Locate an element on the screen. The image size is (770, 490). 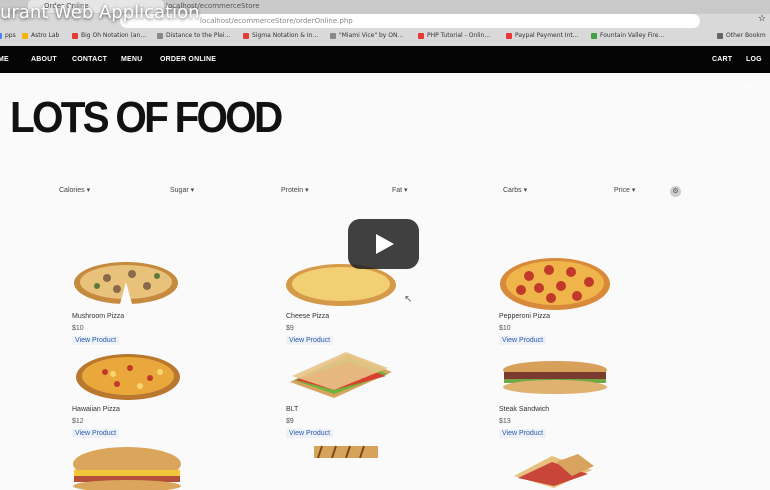
bookmark-other: Other Bookm is located at coordinates (741, 35).